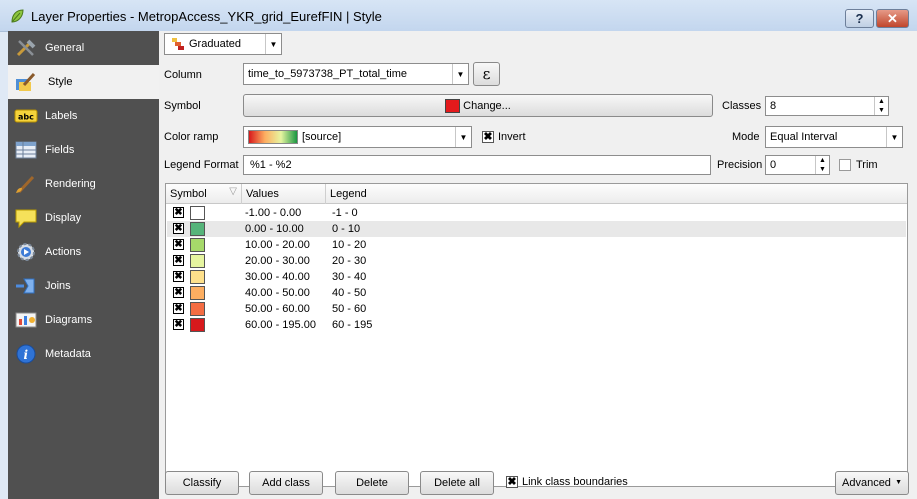  Describe the element at coordinates (357, 137) in the screenshot. I see `color-ramp-select: [source] ▼` at that location.